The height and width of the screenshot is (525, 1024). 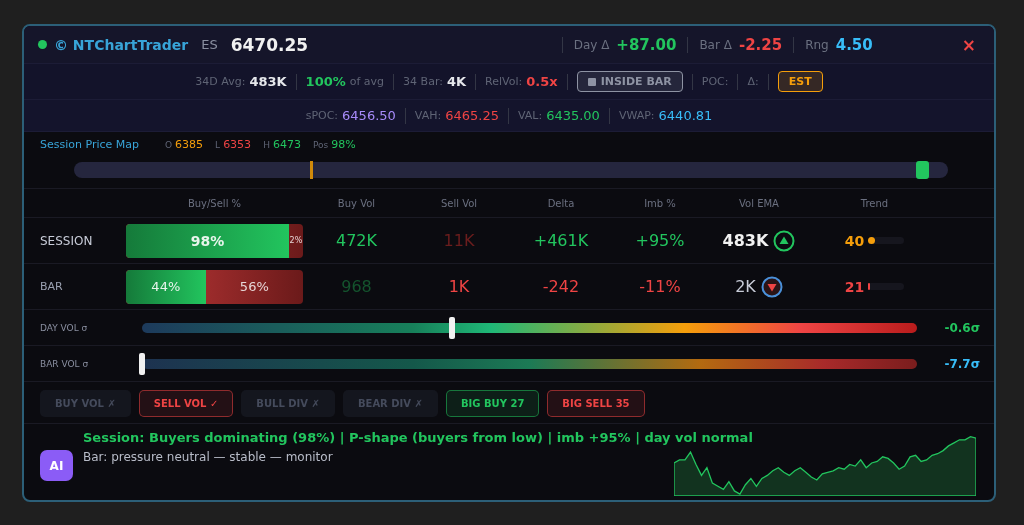 I want to click on stat-value: 98%, so click(x=343, y=144).